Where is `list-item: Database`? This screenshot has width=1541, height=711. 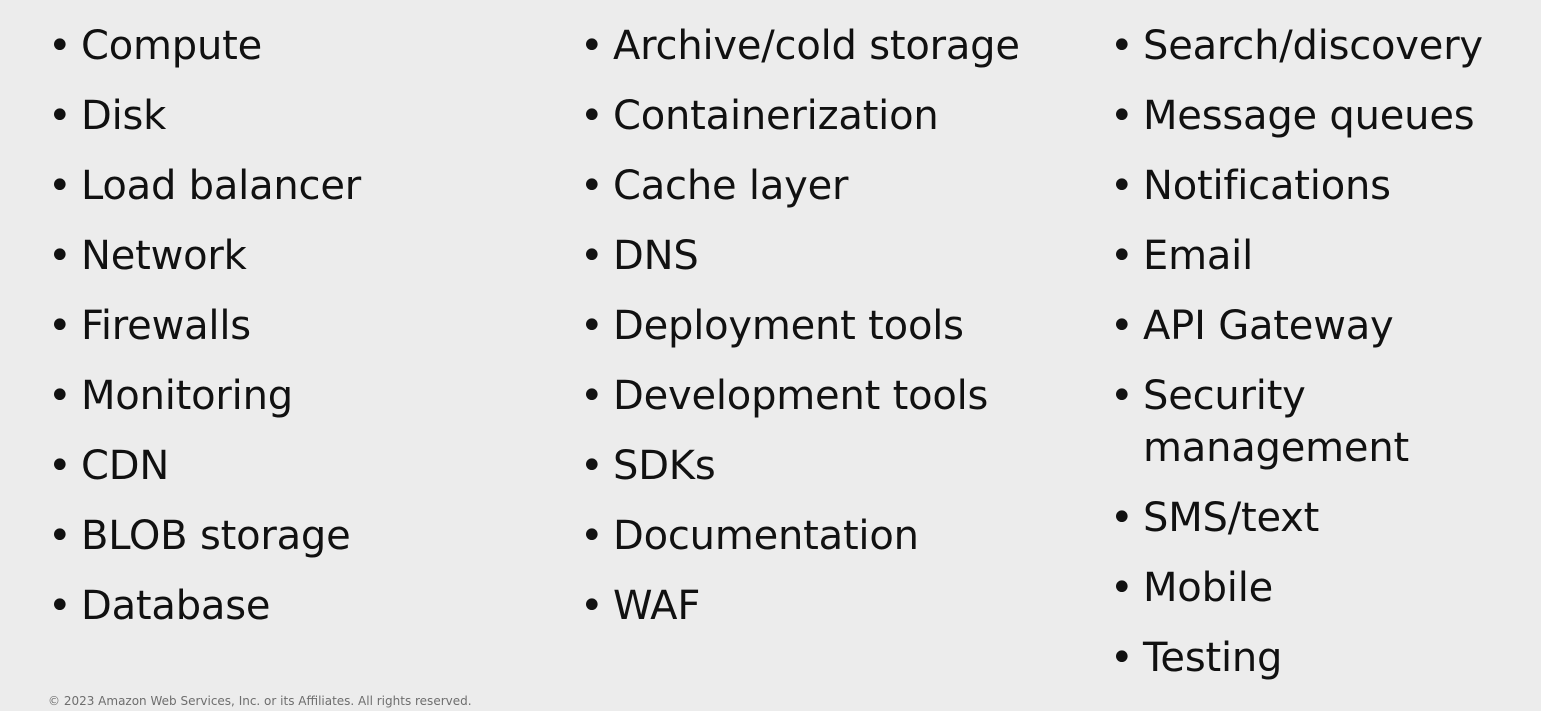 list-item: Database is located at coordinates (288, 606).